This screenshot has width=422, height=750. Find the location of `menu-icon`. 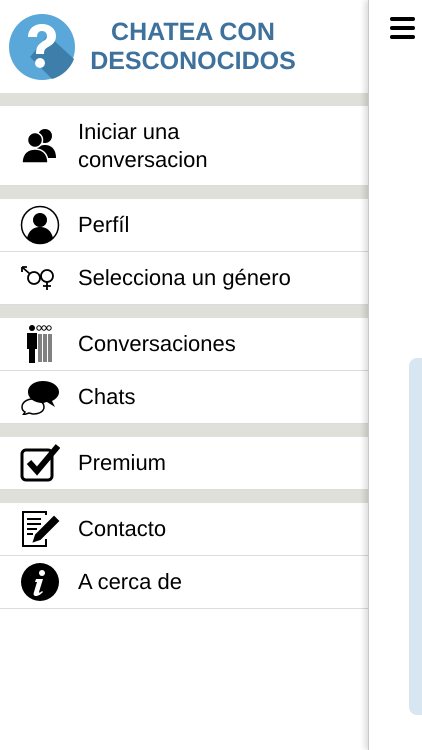

menu-icon is located at coordinates (402, 28).